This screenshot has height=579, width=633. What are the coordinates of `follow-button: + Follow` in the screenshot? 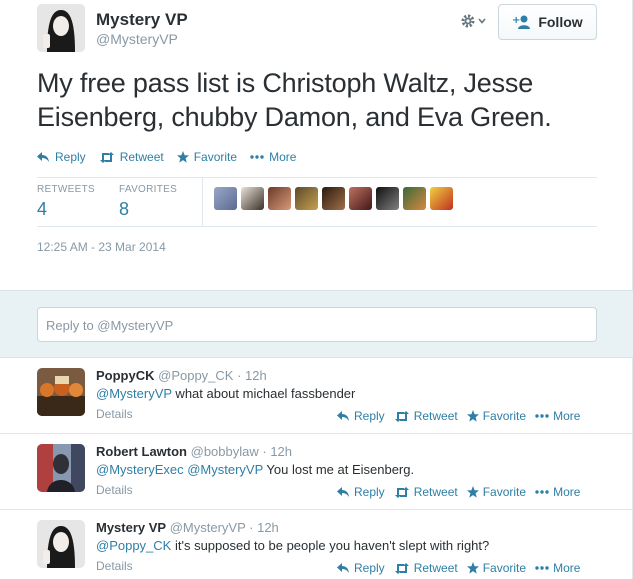 It's located at (547, 22).